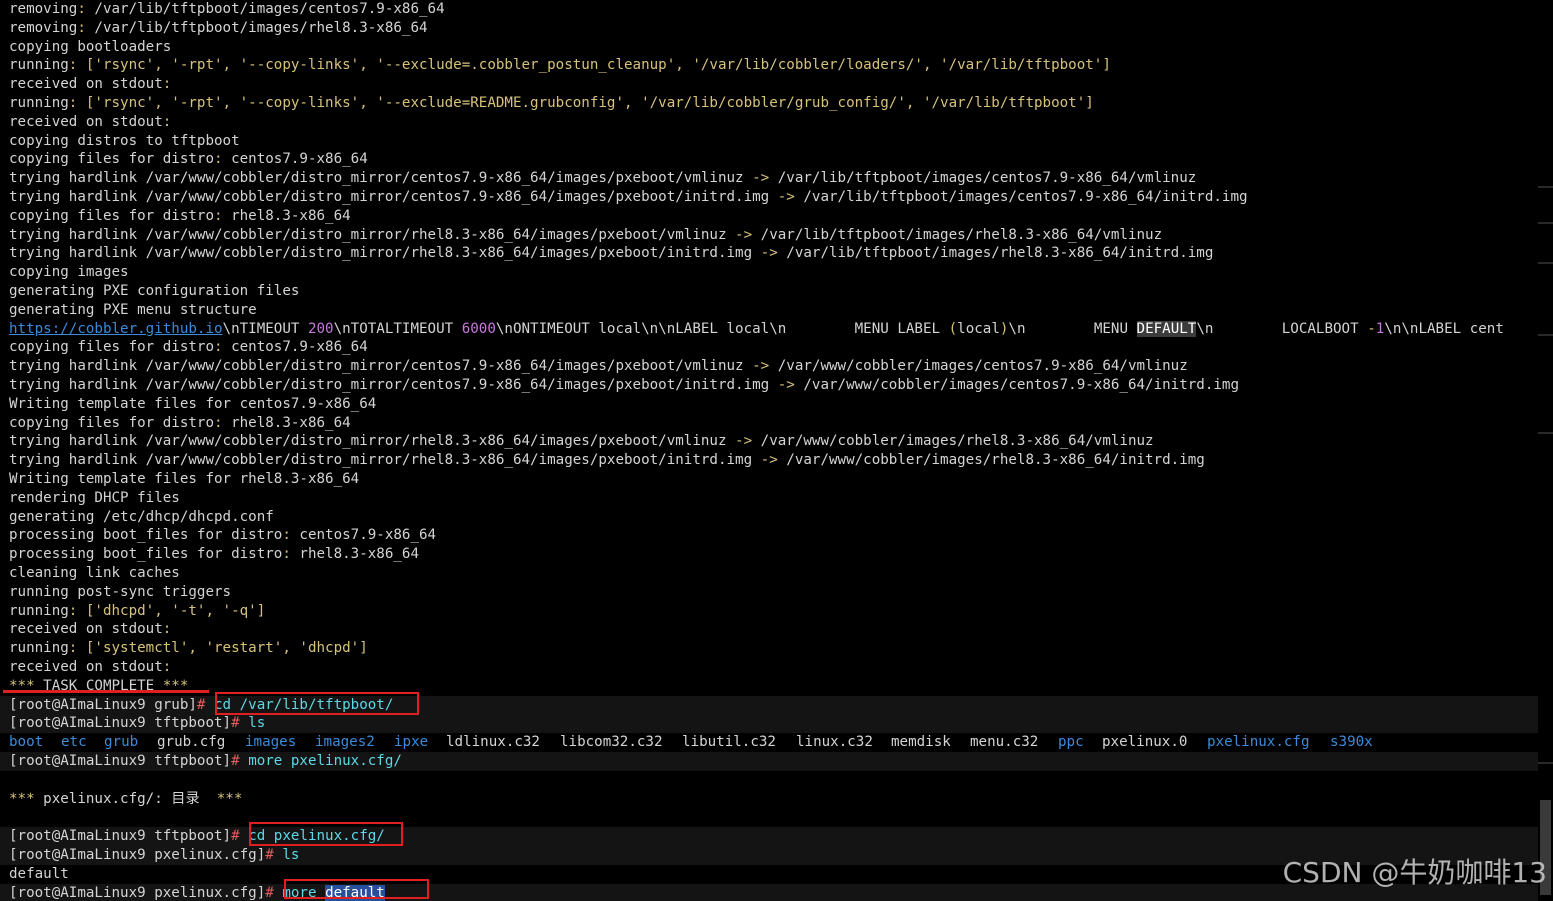 The height and width of the screenshot is (901, 1553). Describe the element at coordinates (43, 27) in the screenshot. I see `text-segment: removing` at that location.